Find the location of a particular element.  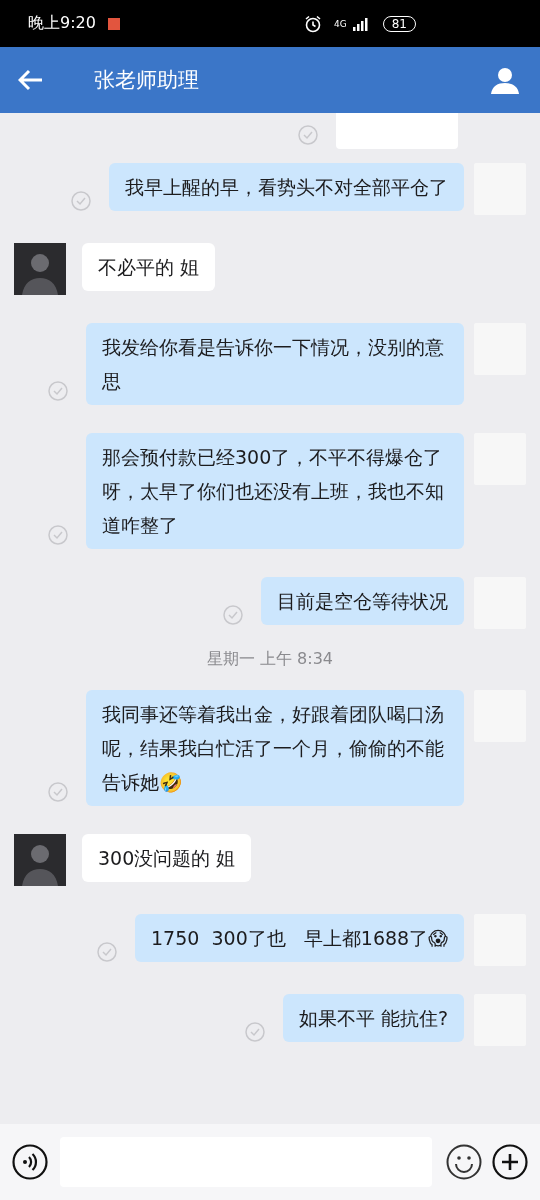

back-arrow-icon is located at coordinates (31, 80).